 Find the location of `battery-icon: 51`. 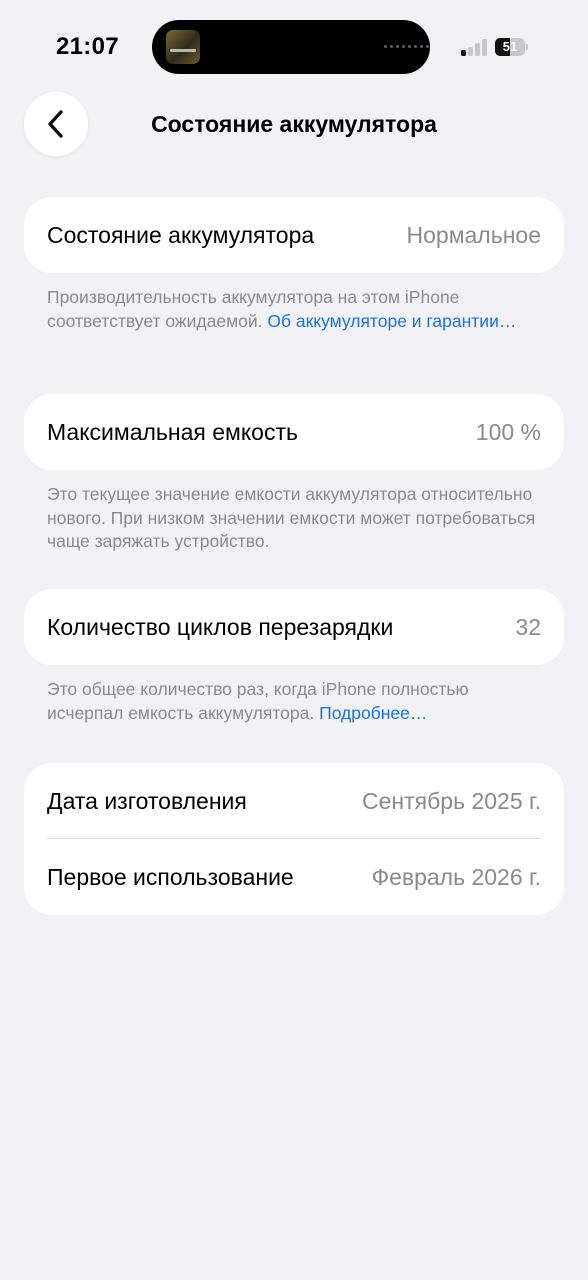

battery-icon: 51 is located at coordinates (512, 47).